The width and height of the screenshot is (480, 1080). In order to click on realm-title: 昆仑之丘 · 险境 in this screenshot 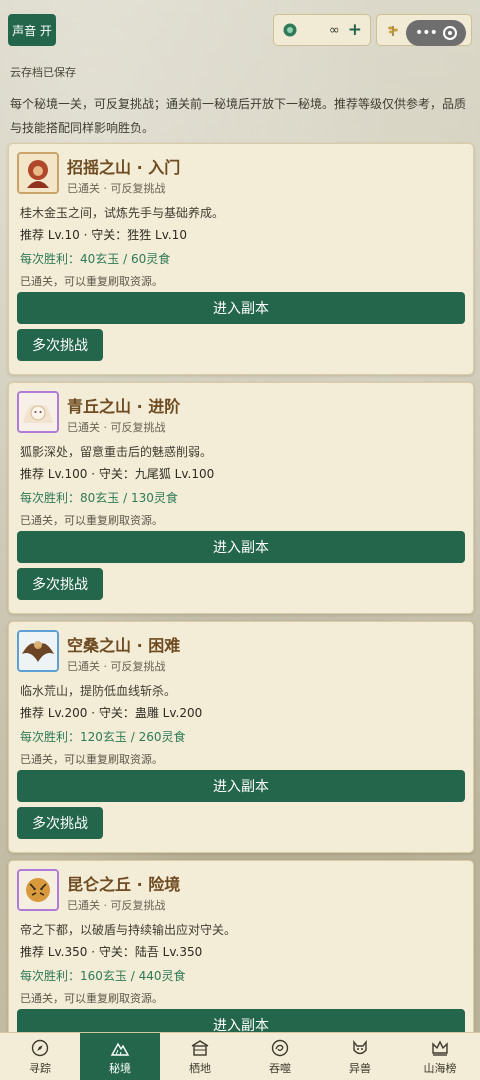, I will do `click(124, 884)`.